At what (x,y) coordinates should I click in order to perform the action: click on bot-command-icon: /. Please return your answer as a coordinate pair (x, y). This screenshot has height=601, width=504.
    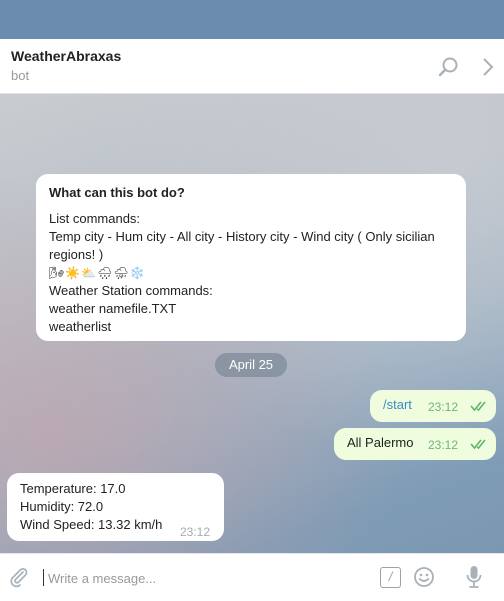
    Looking at the image, I should click on (390, 577).